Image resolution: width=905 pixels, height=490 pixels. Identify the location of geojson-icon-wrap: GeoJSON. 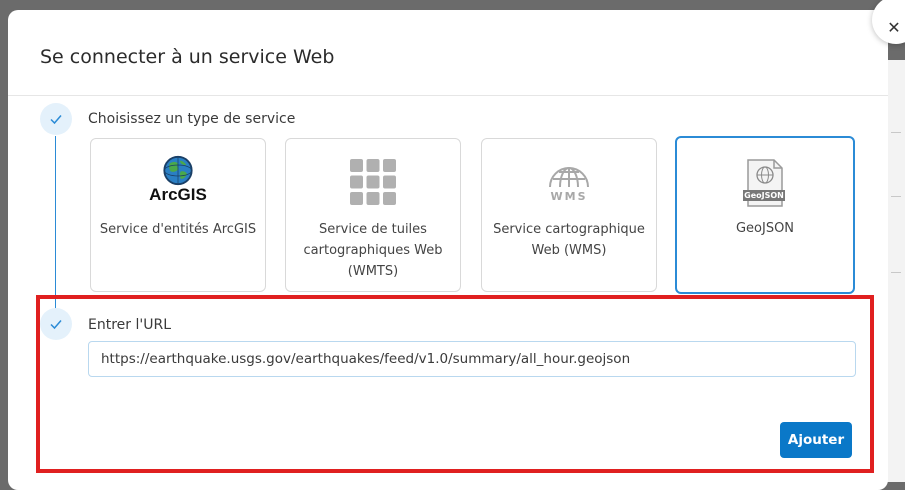
(765, 183).